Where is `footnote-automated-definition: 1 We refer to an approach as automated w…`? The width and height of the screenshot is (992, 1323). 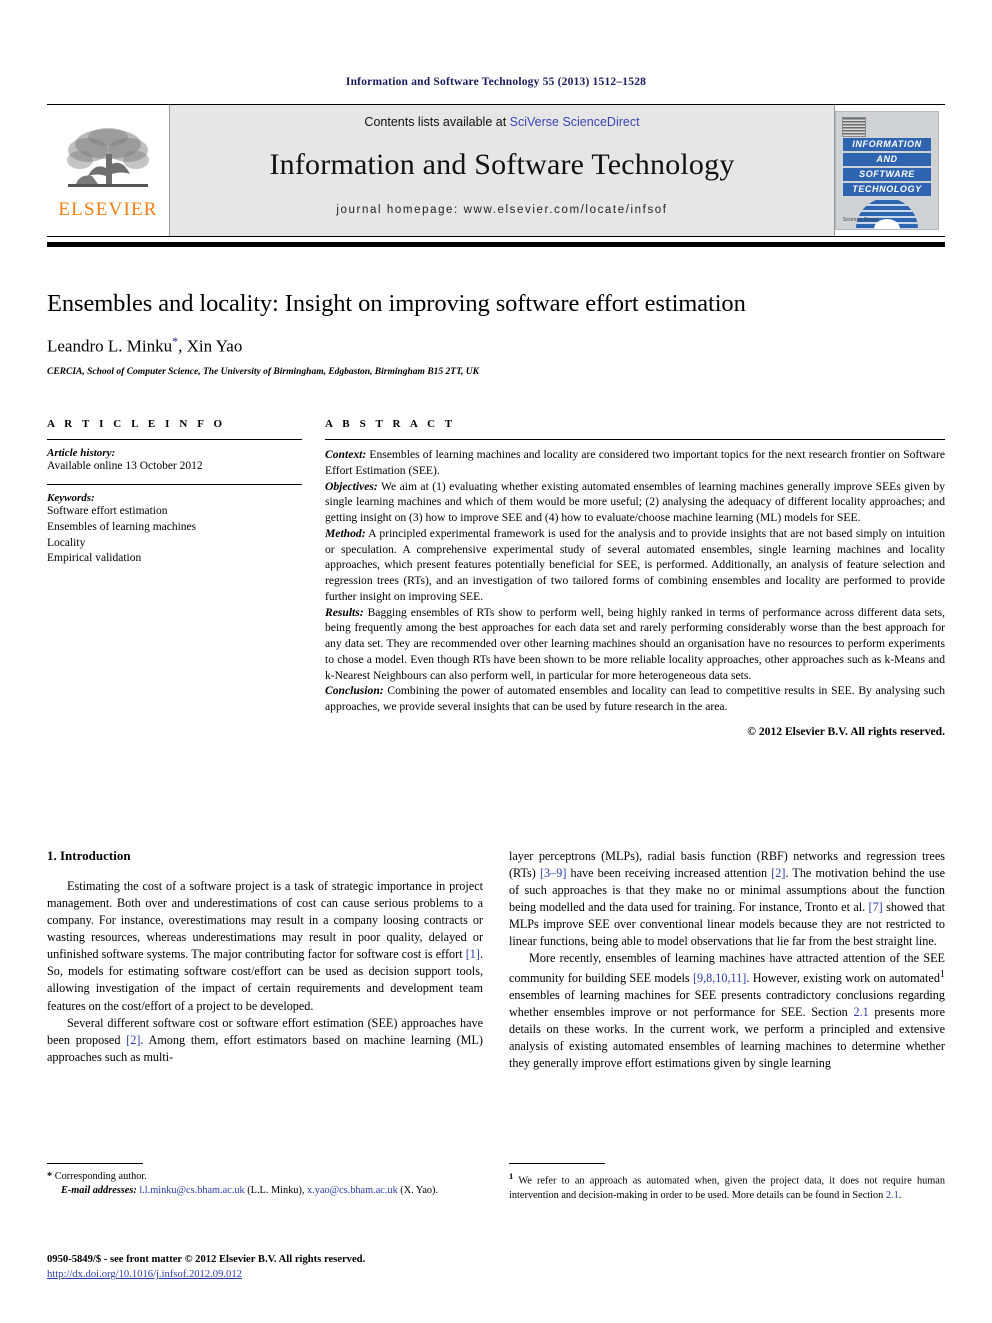 footnote-automated-definition: 1 We refer to an approach as automated w… is located at coordinates (727, 1186).